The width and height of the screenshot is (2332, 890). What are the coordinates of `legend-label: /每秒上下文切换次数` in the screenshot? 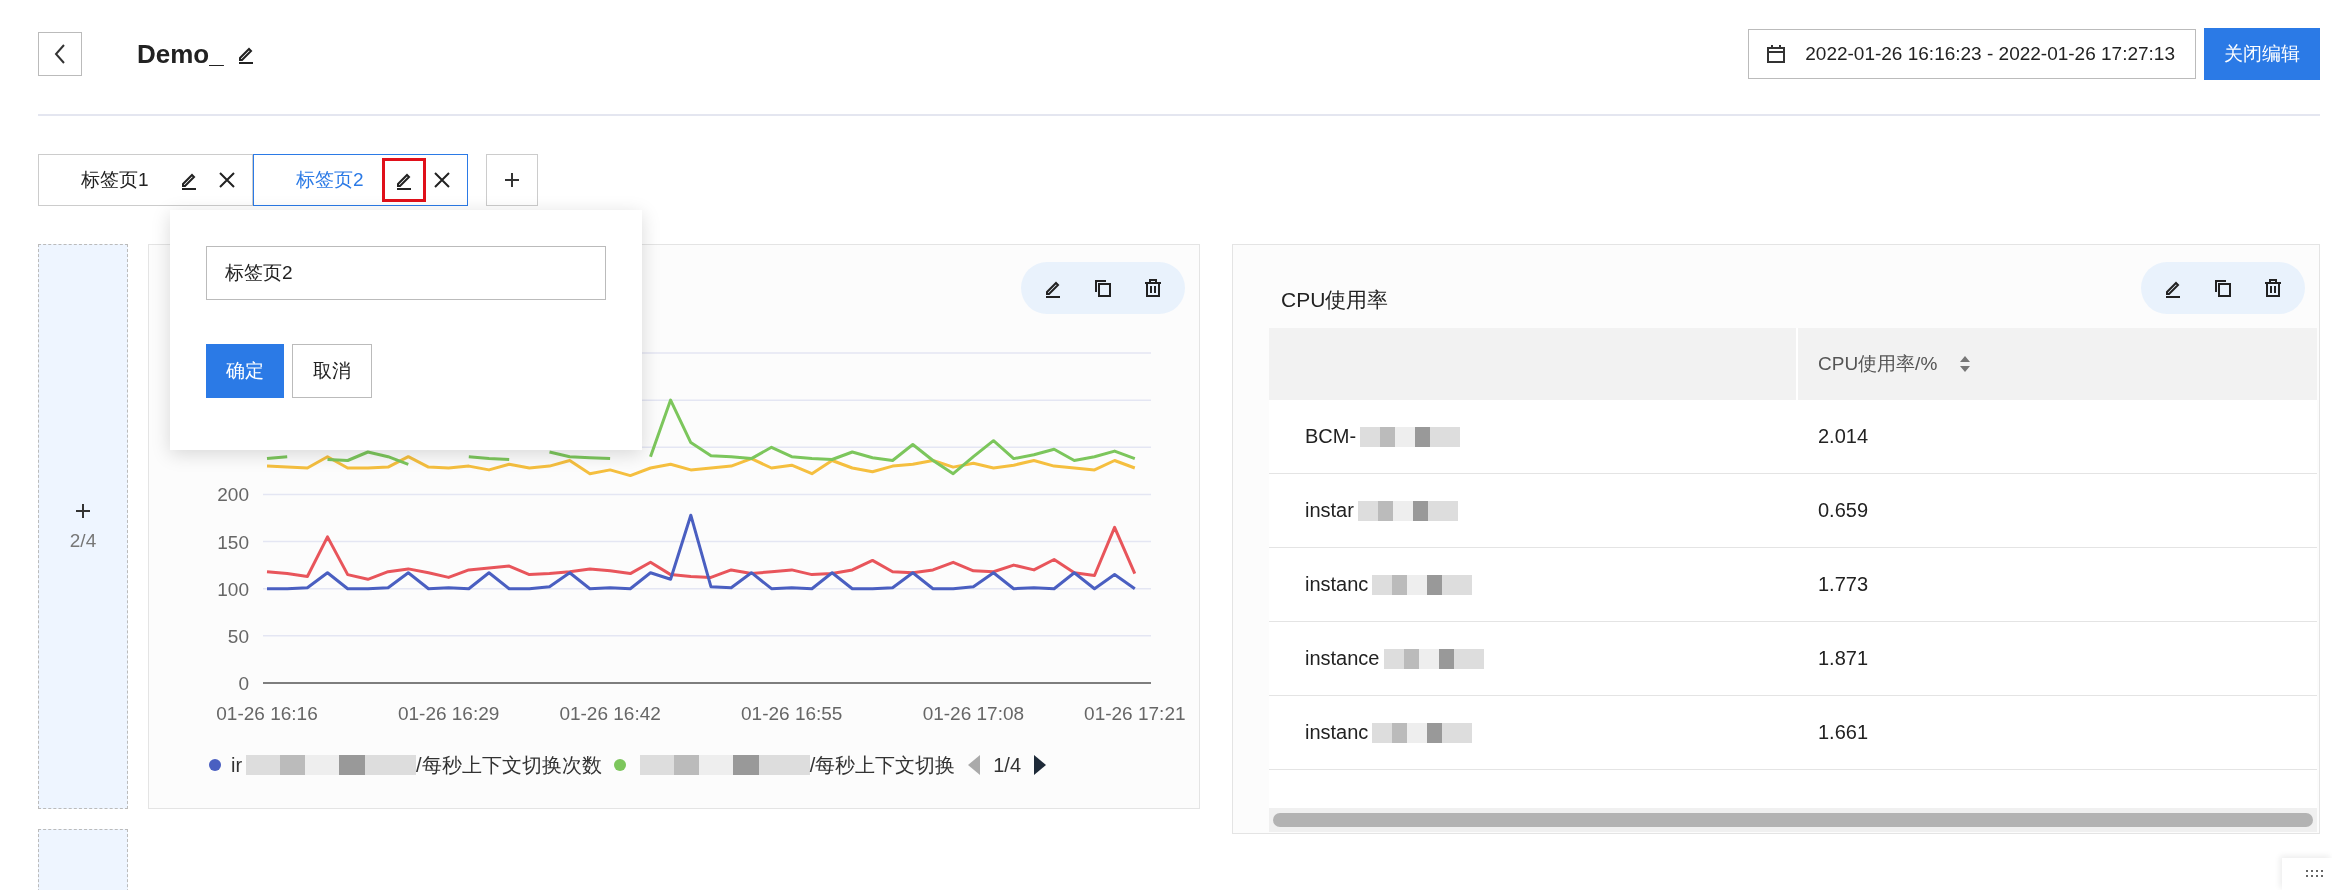 It's located at (509, 765).